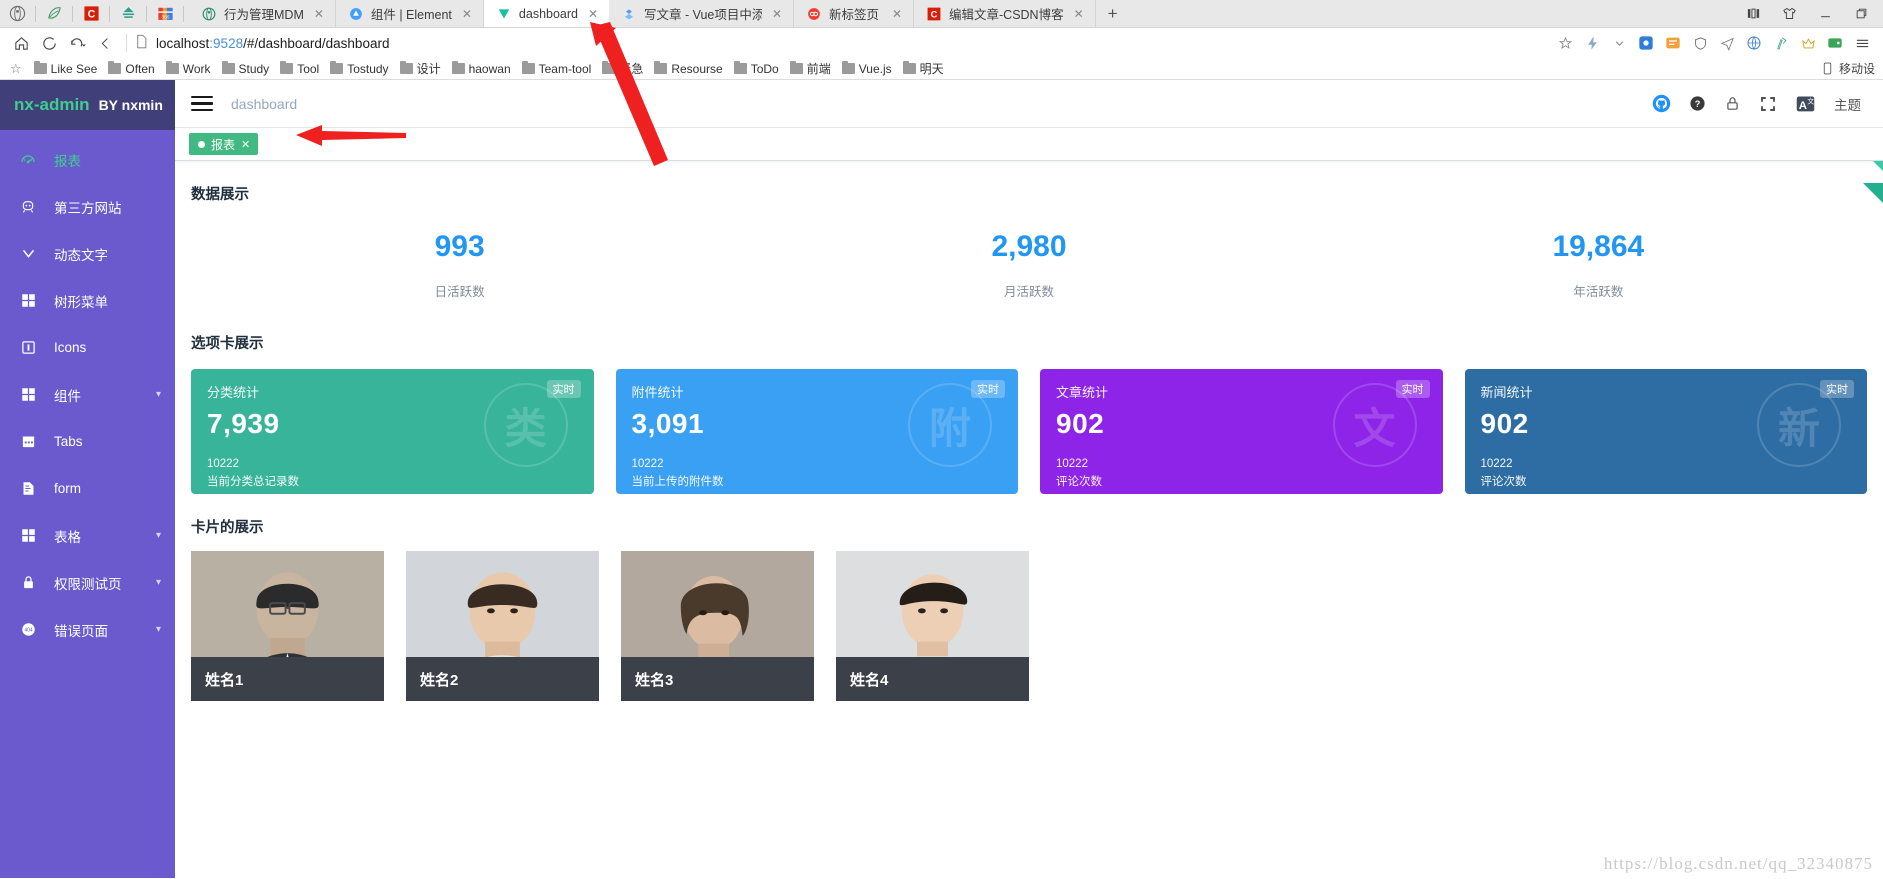  Describe the element at coordinates (688, 69) in the screenshot. I see `bookmark-item: Resourse` at that location.